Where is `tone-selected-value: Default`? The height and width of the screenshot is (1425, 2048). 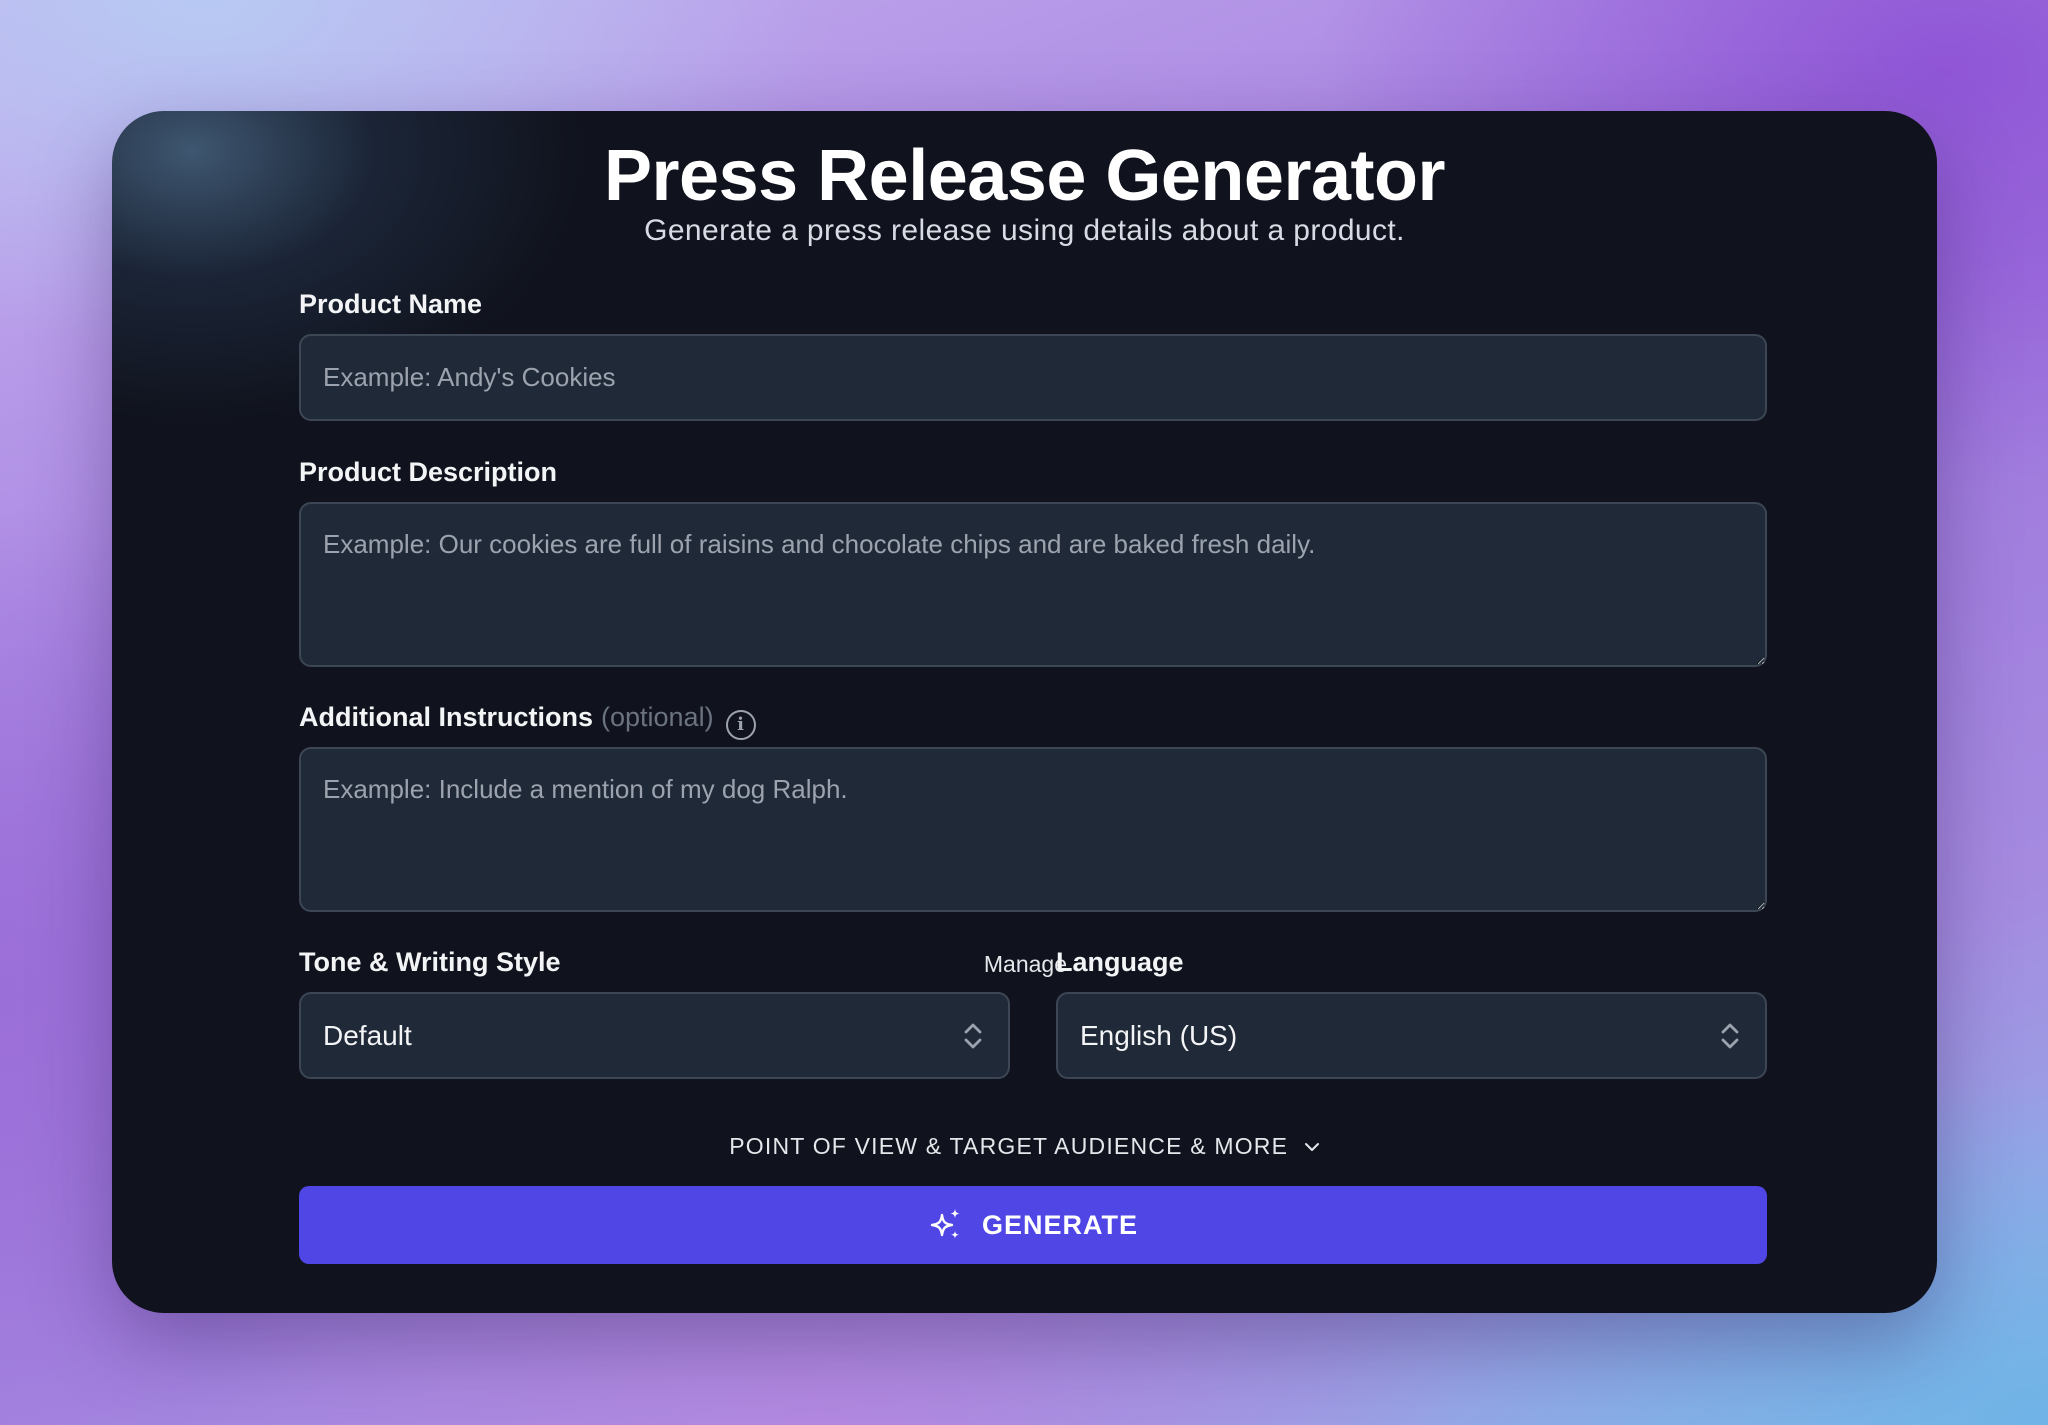
tone-selected-value: Default is located at coordinates (367, 1035).